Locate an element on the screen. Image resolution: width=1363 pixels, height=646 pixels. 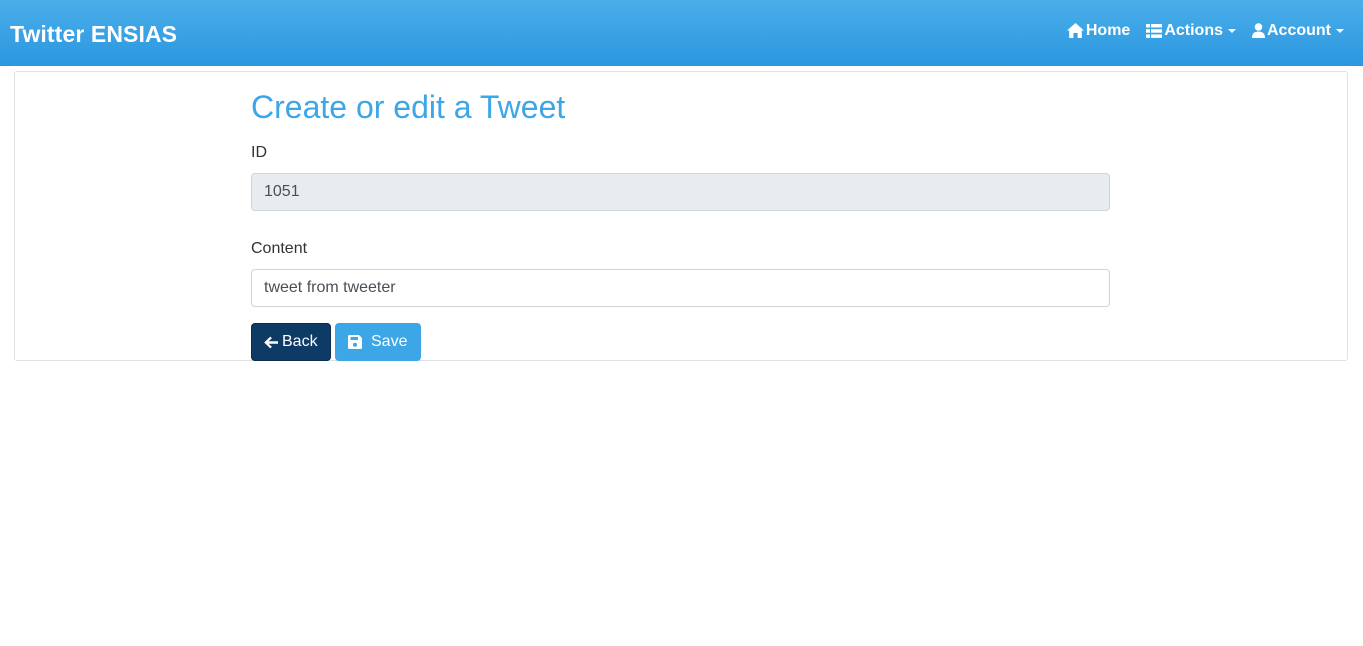
nav-account-label: Account is located at coordinates (1299, 30).